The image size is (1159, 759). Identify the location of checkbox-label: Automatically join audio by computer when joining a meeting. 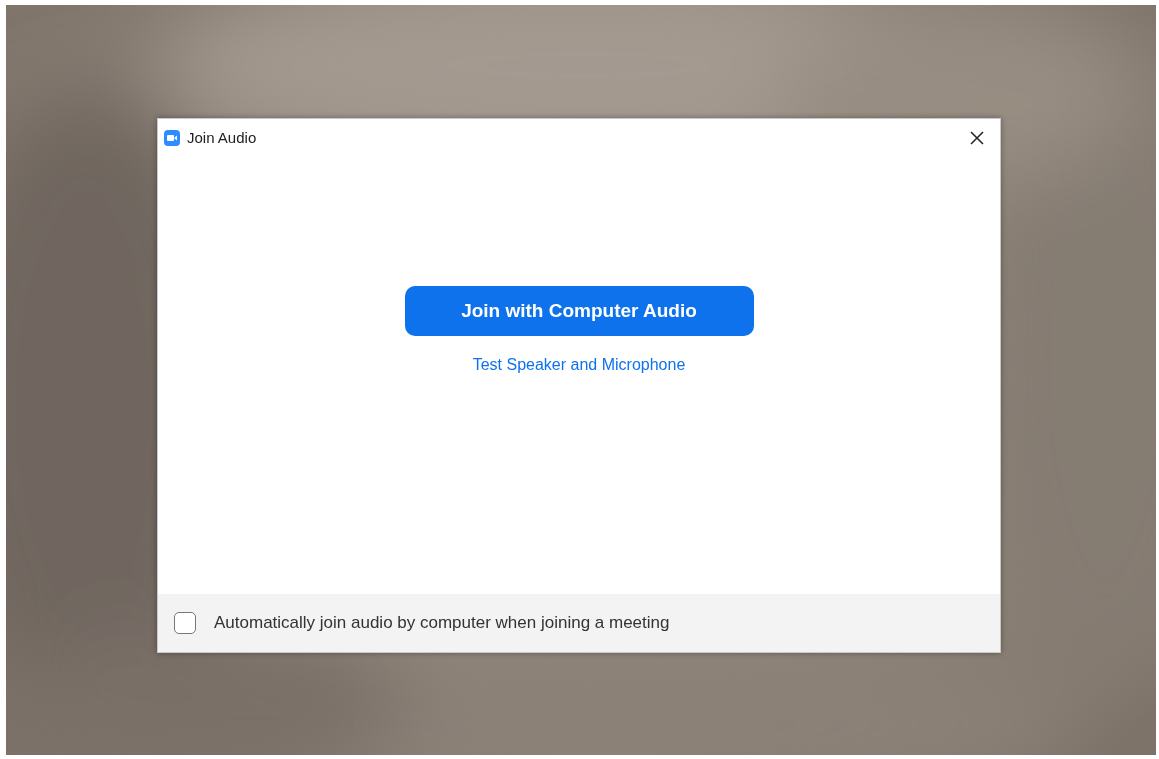
(442, 623).